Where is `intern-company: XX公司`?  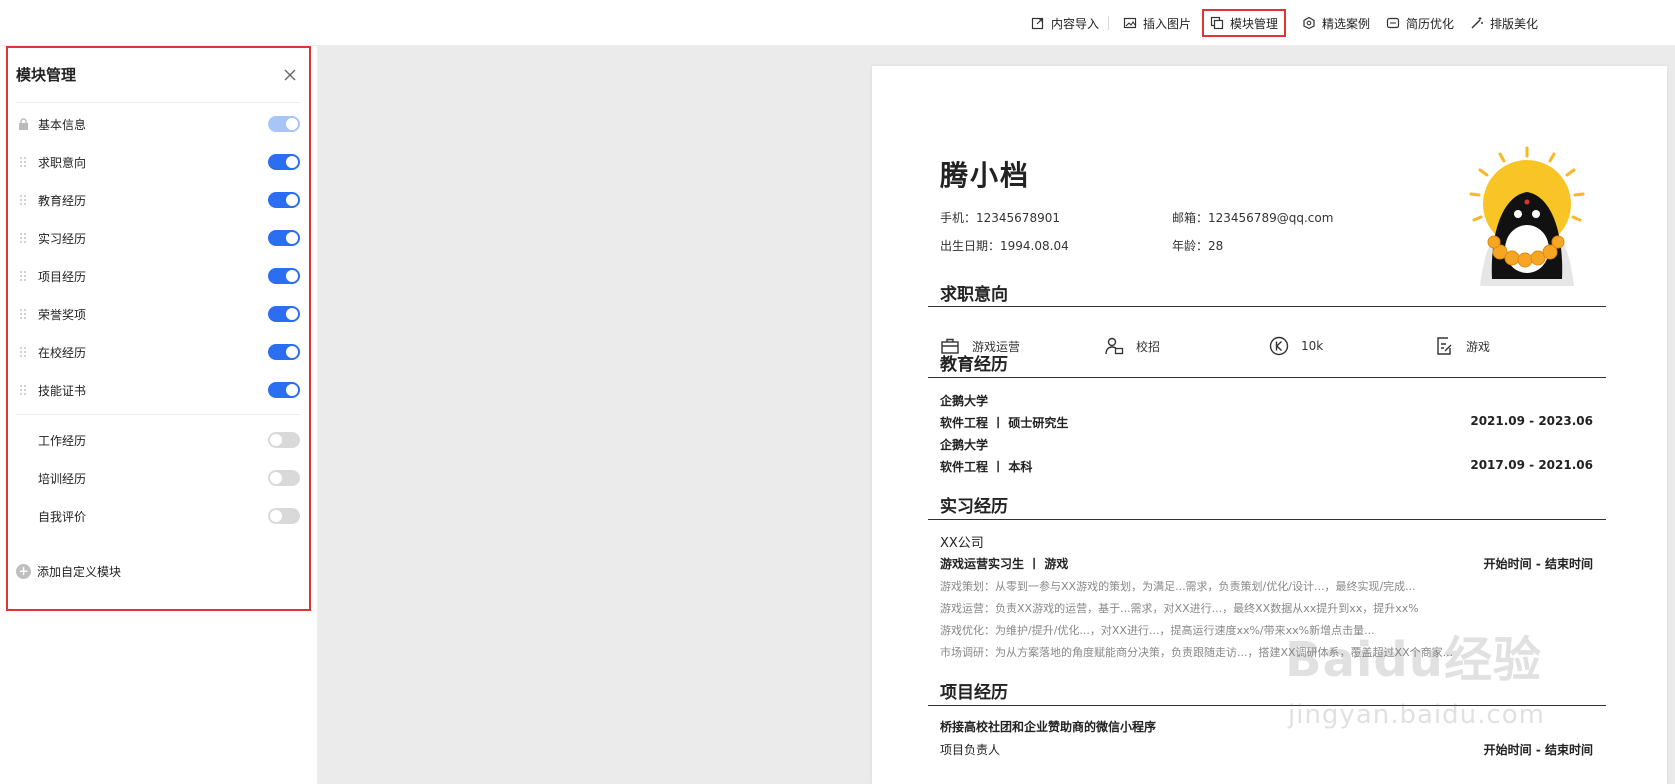
intern-company: XX公司 is located at coordinates (962, 541).